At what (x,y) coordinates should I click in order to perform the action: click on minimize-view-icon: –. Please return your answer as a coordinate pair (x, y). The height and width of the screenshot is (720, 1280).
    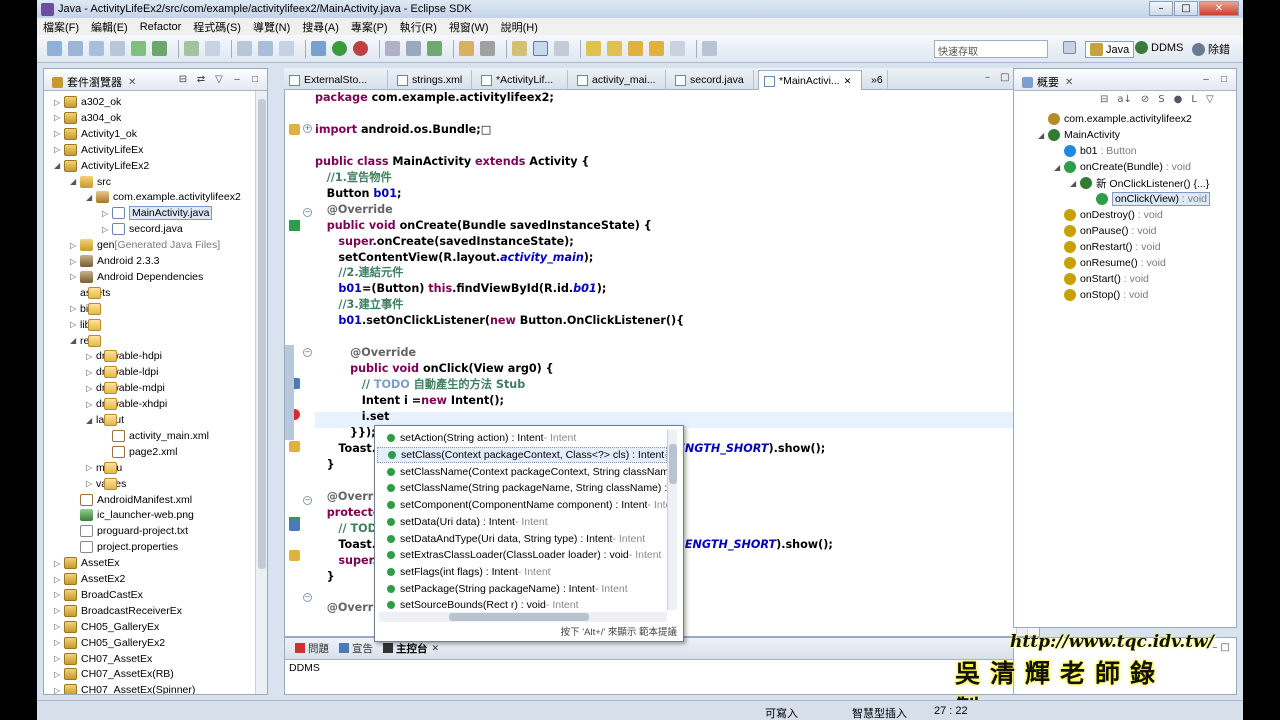
    Looking at the image, I should click on (237, 79).